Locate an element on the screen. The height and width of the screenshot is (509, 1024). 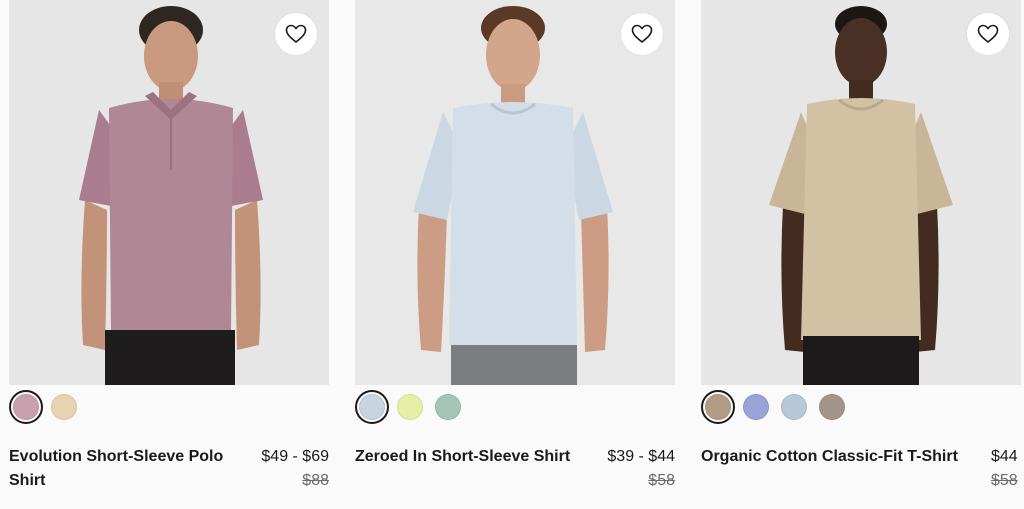
price-block: $49 - $69 $88 is located at coordinates (295, 469).